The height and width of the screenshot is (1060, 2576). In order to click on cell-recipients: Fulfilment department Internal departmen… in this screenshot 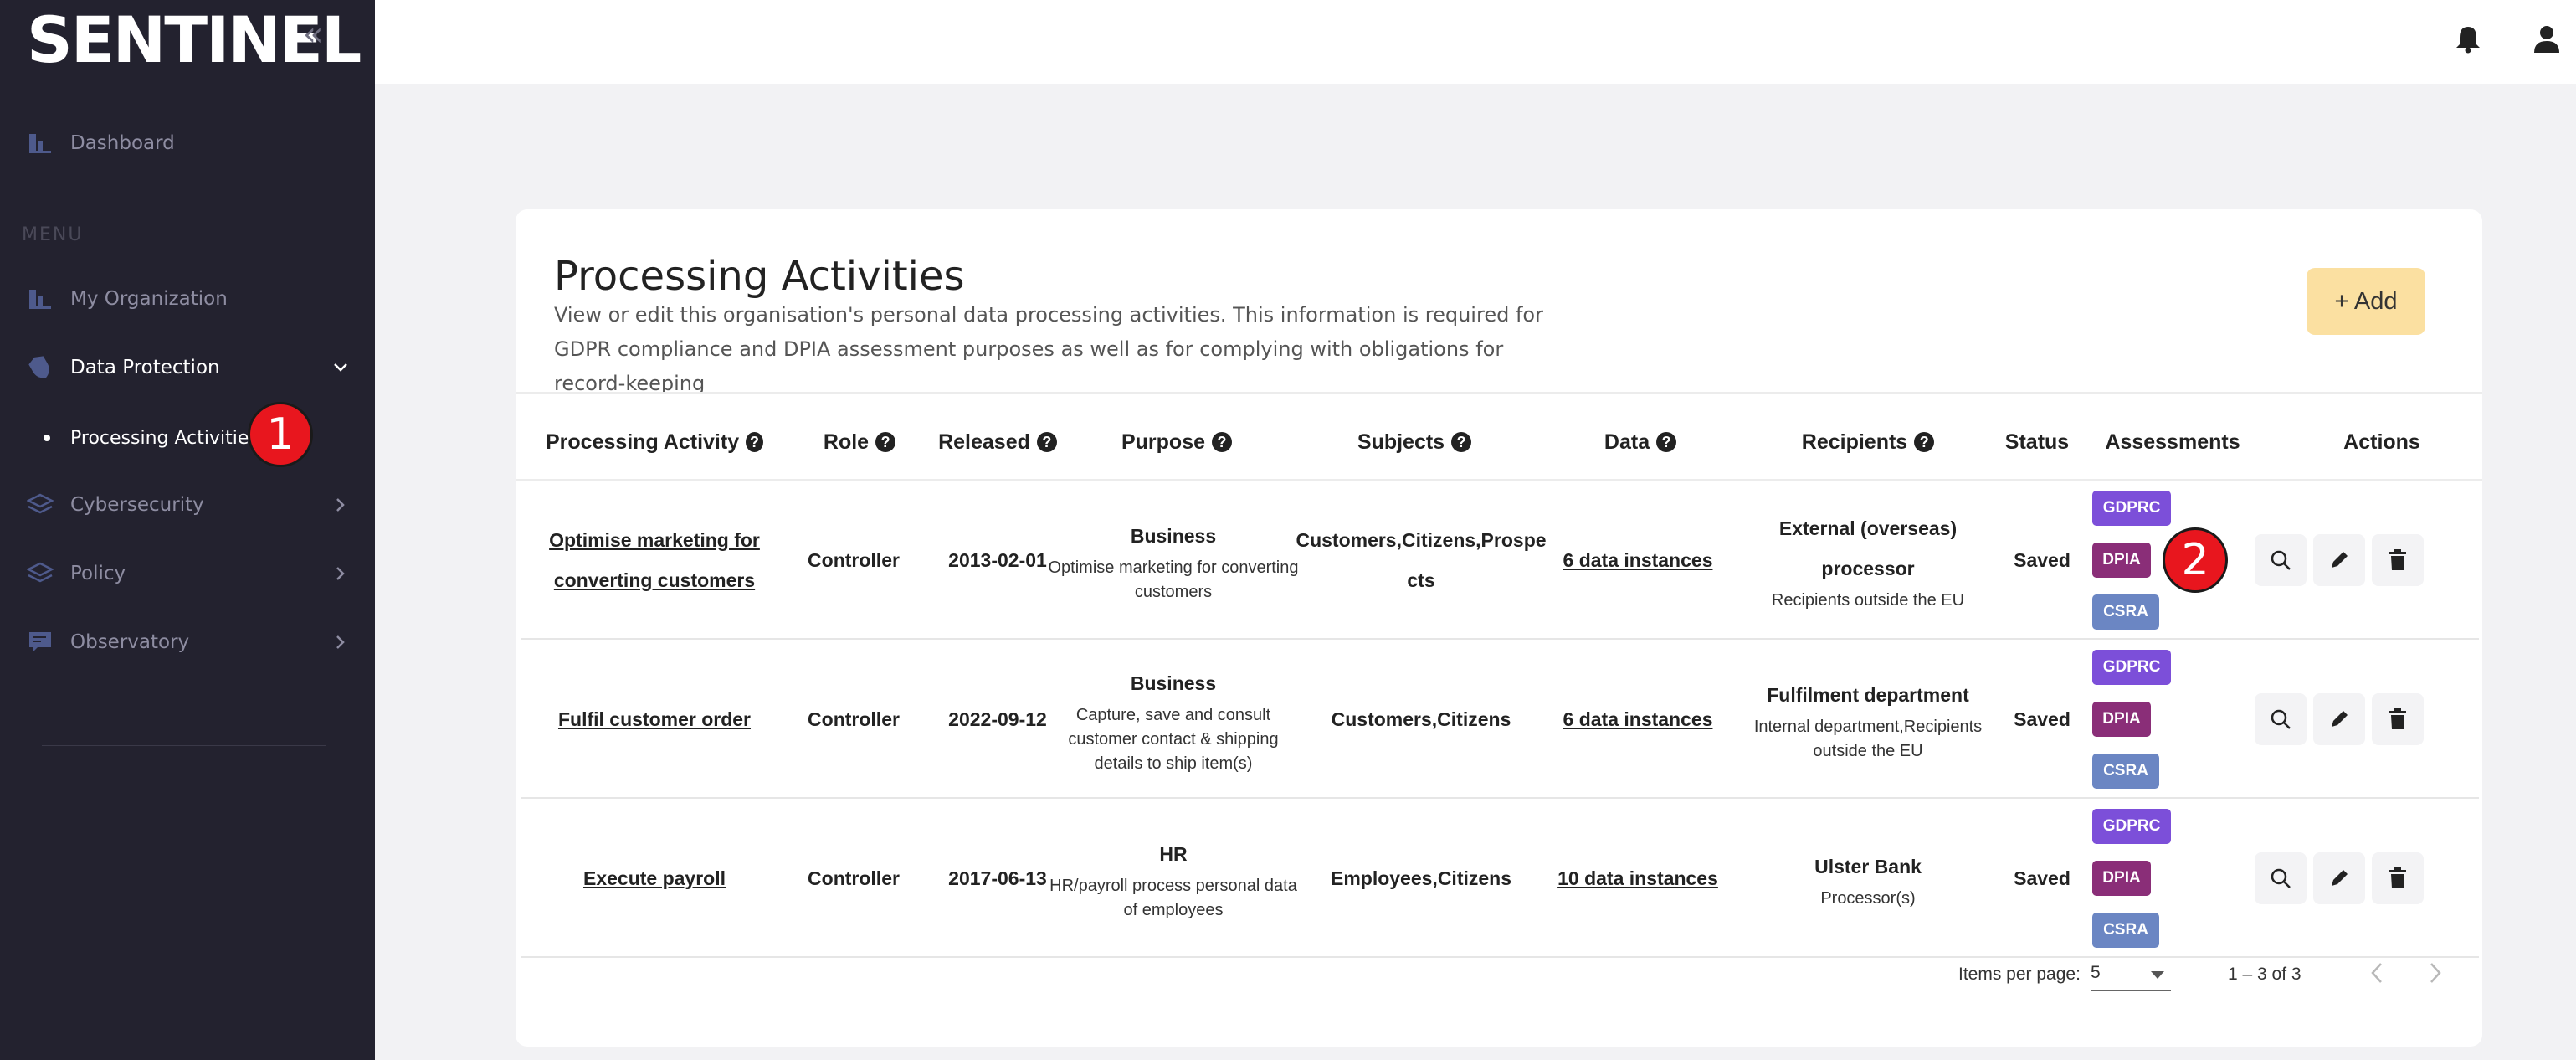, I will do `click(1868, 722)`.